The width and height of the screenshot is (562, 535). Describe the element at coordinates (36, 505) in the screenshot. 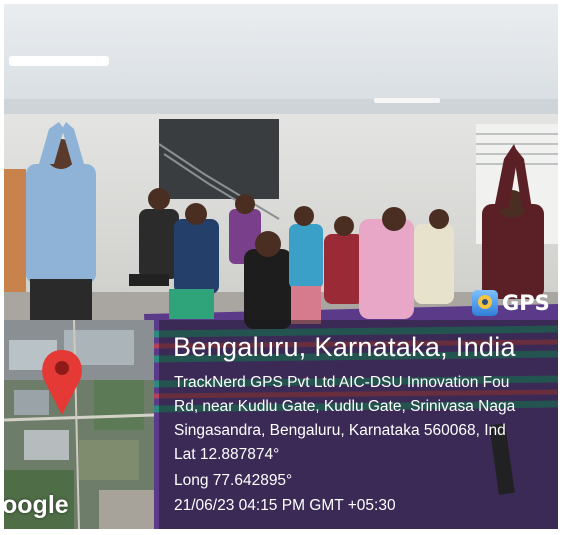

I see `google-logo: oogle` at that location.